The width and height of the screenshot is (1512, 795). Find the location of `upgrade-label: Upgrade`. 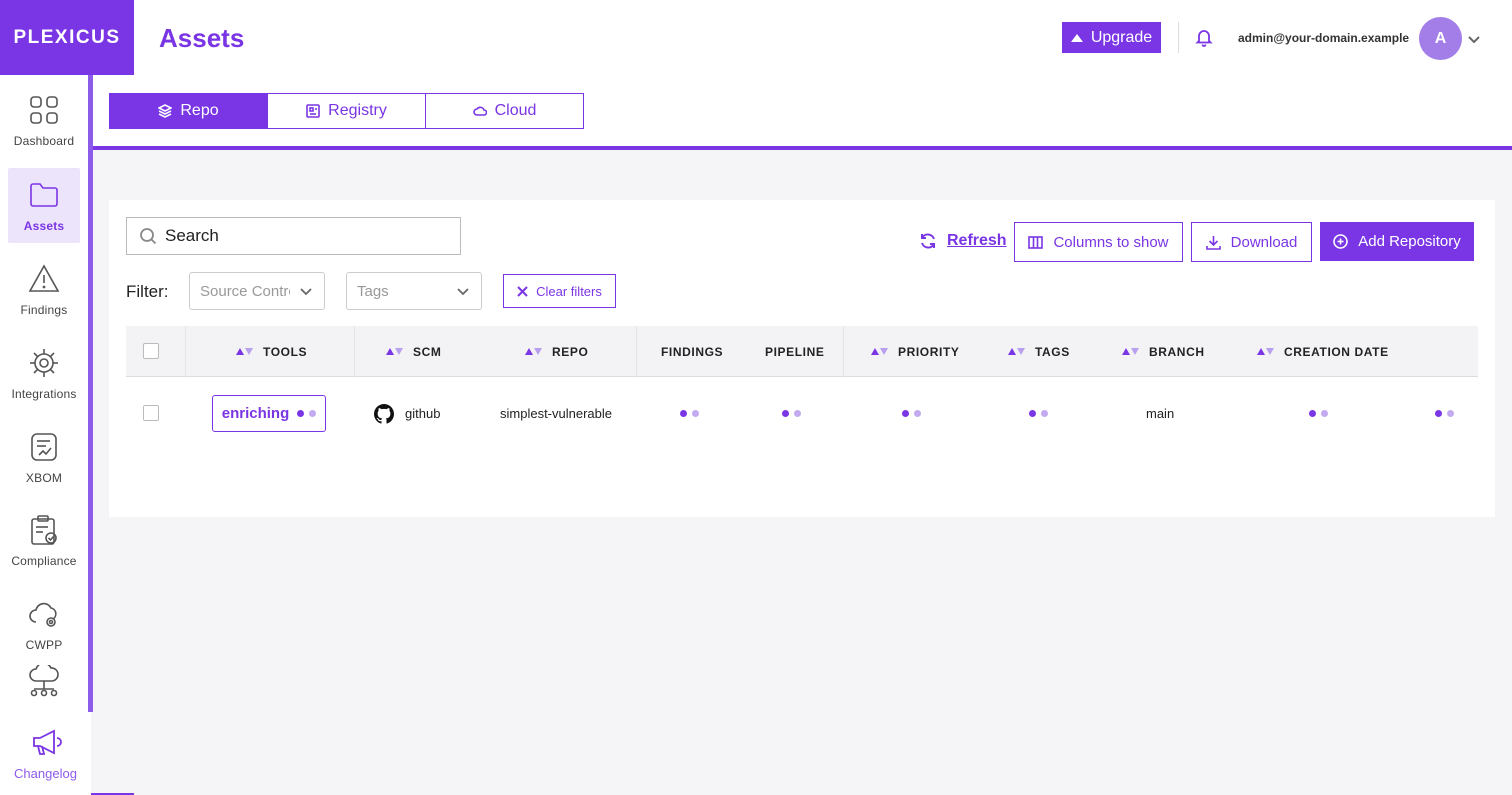

upgrade-label: Upgrade is located at coordinates (1121, 37).